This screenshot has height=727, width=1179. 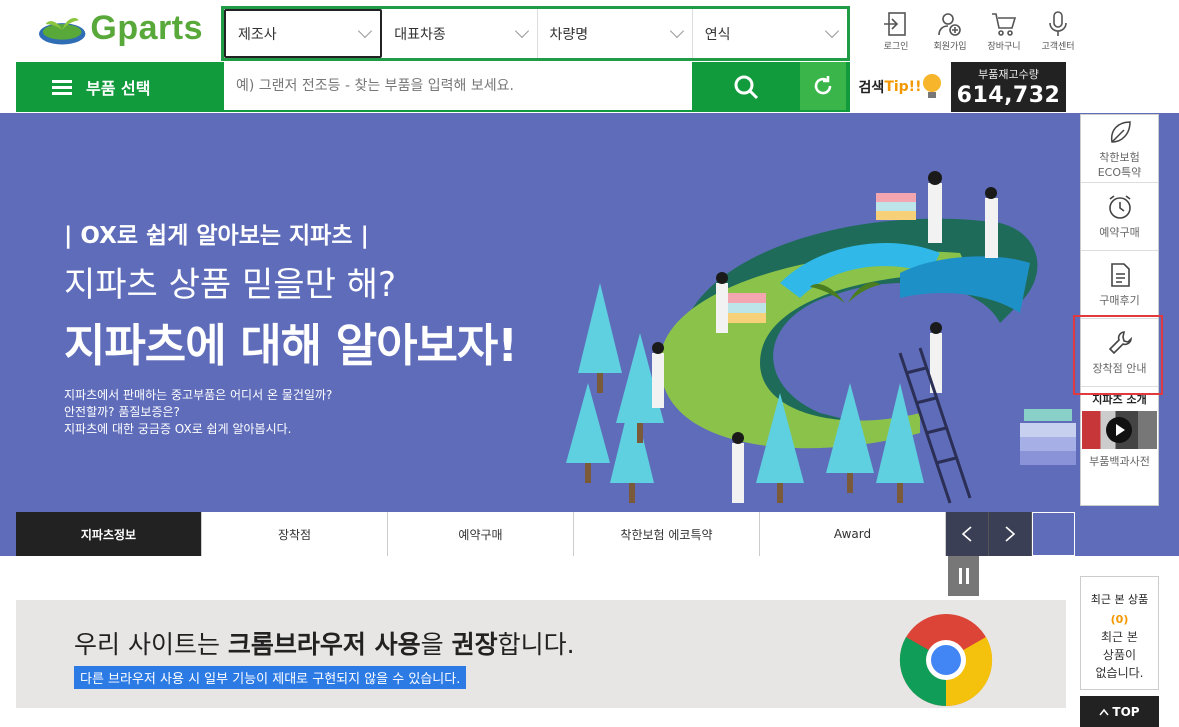 I want to click on chevron-up-icon, so click(x=1104, y=711).